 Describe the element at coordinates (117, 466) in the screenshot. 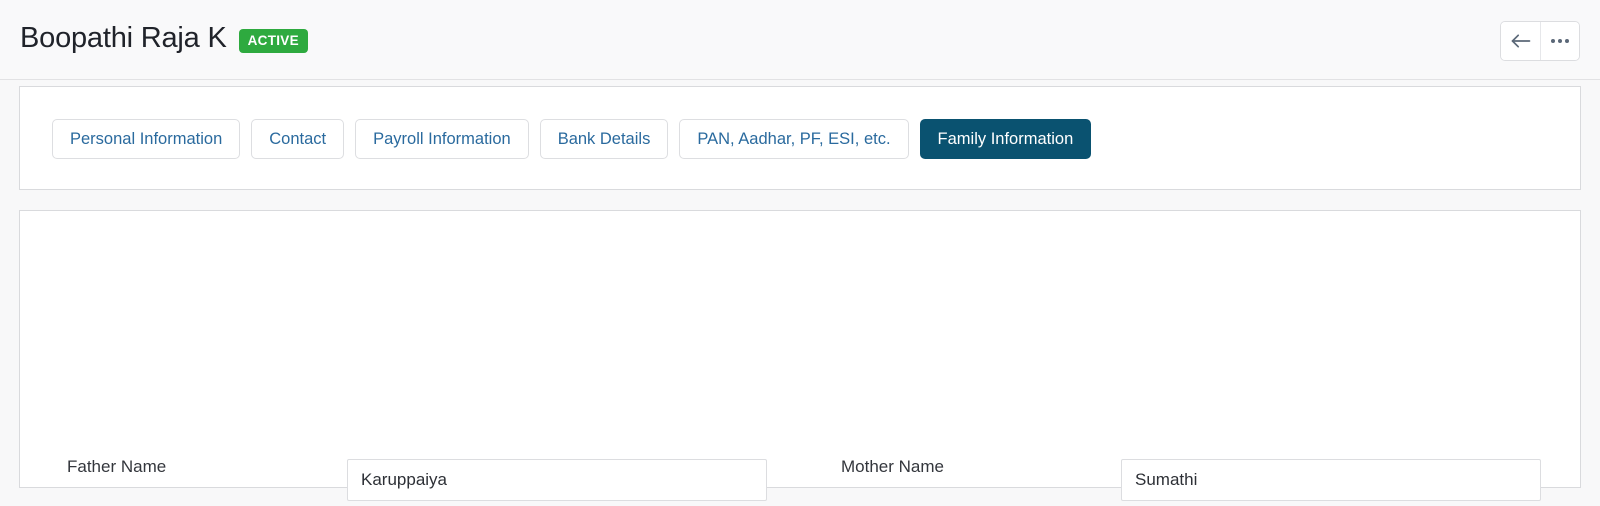

I see `father-name-label: Father Name` at that location.